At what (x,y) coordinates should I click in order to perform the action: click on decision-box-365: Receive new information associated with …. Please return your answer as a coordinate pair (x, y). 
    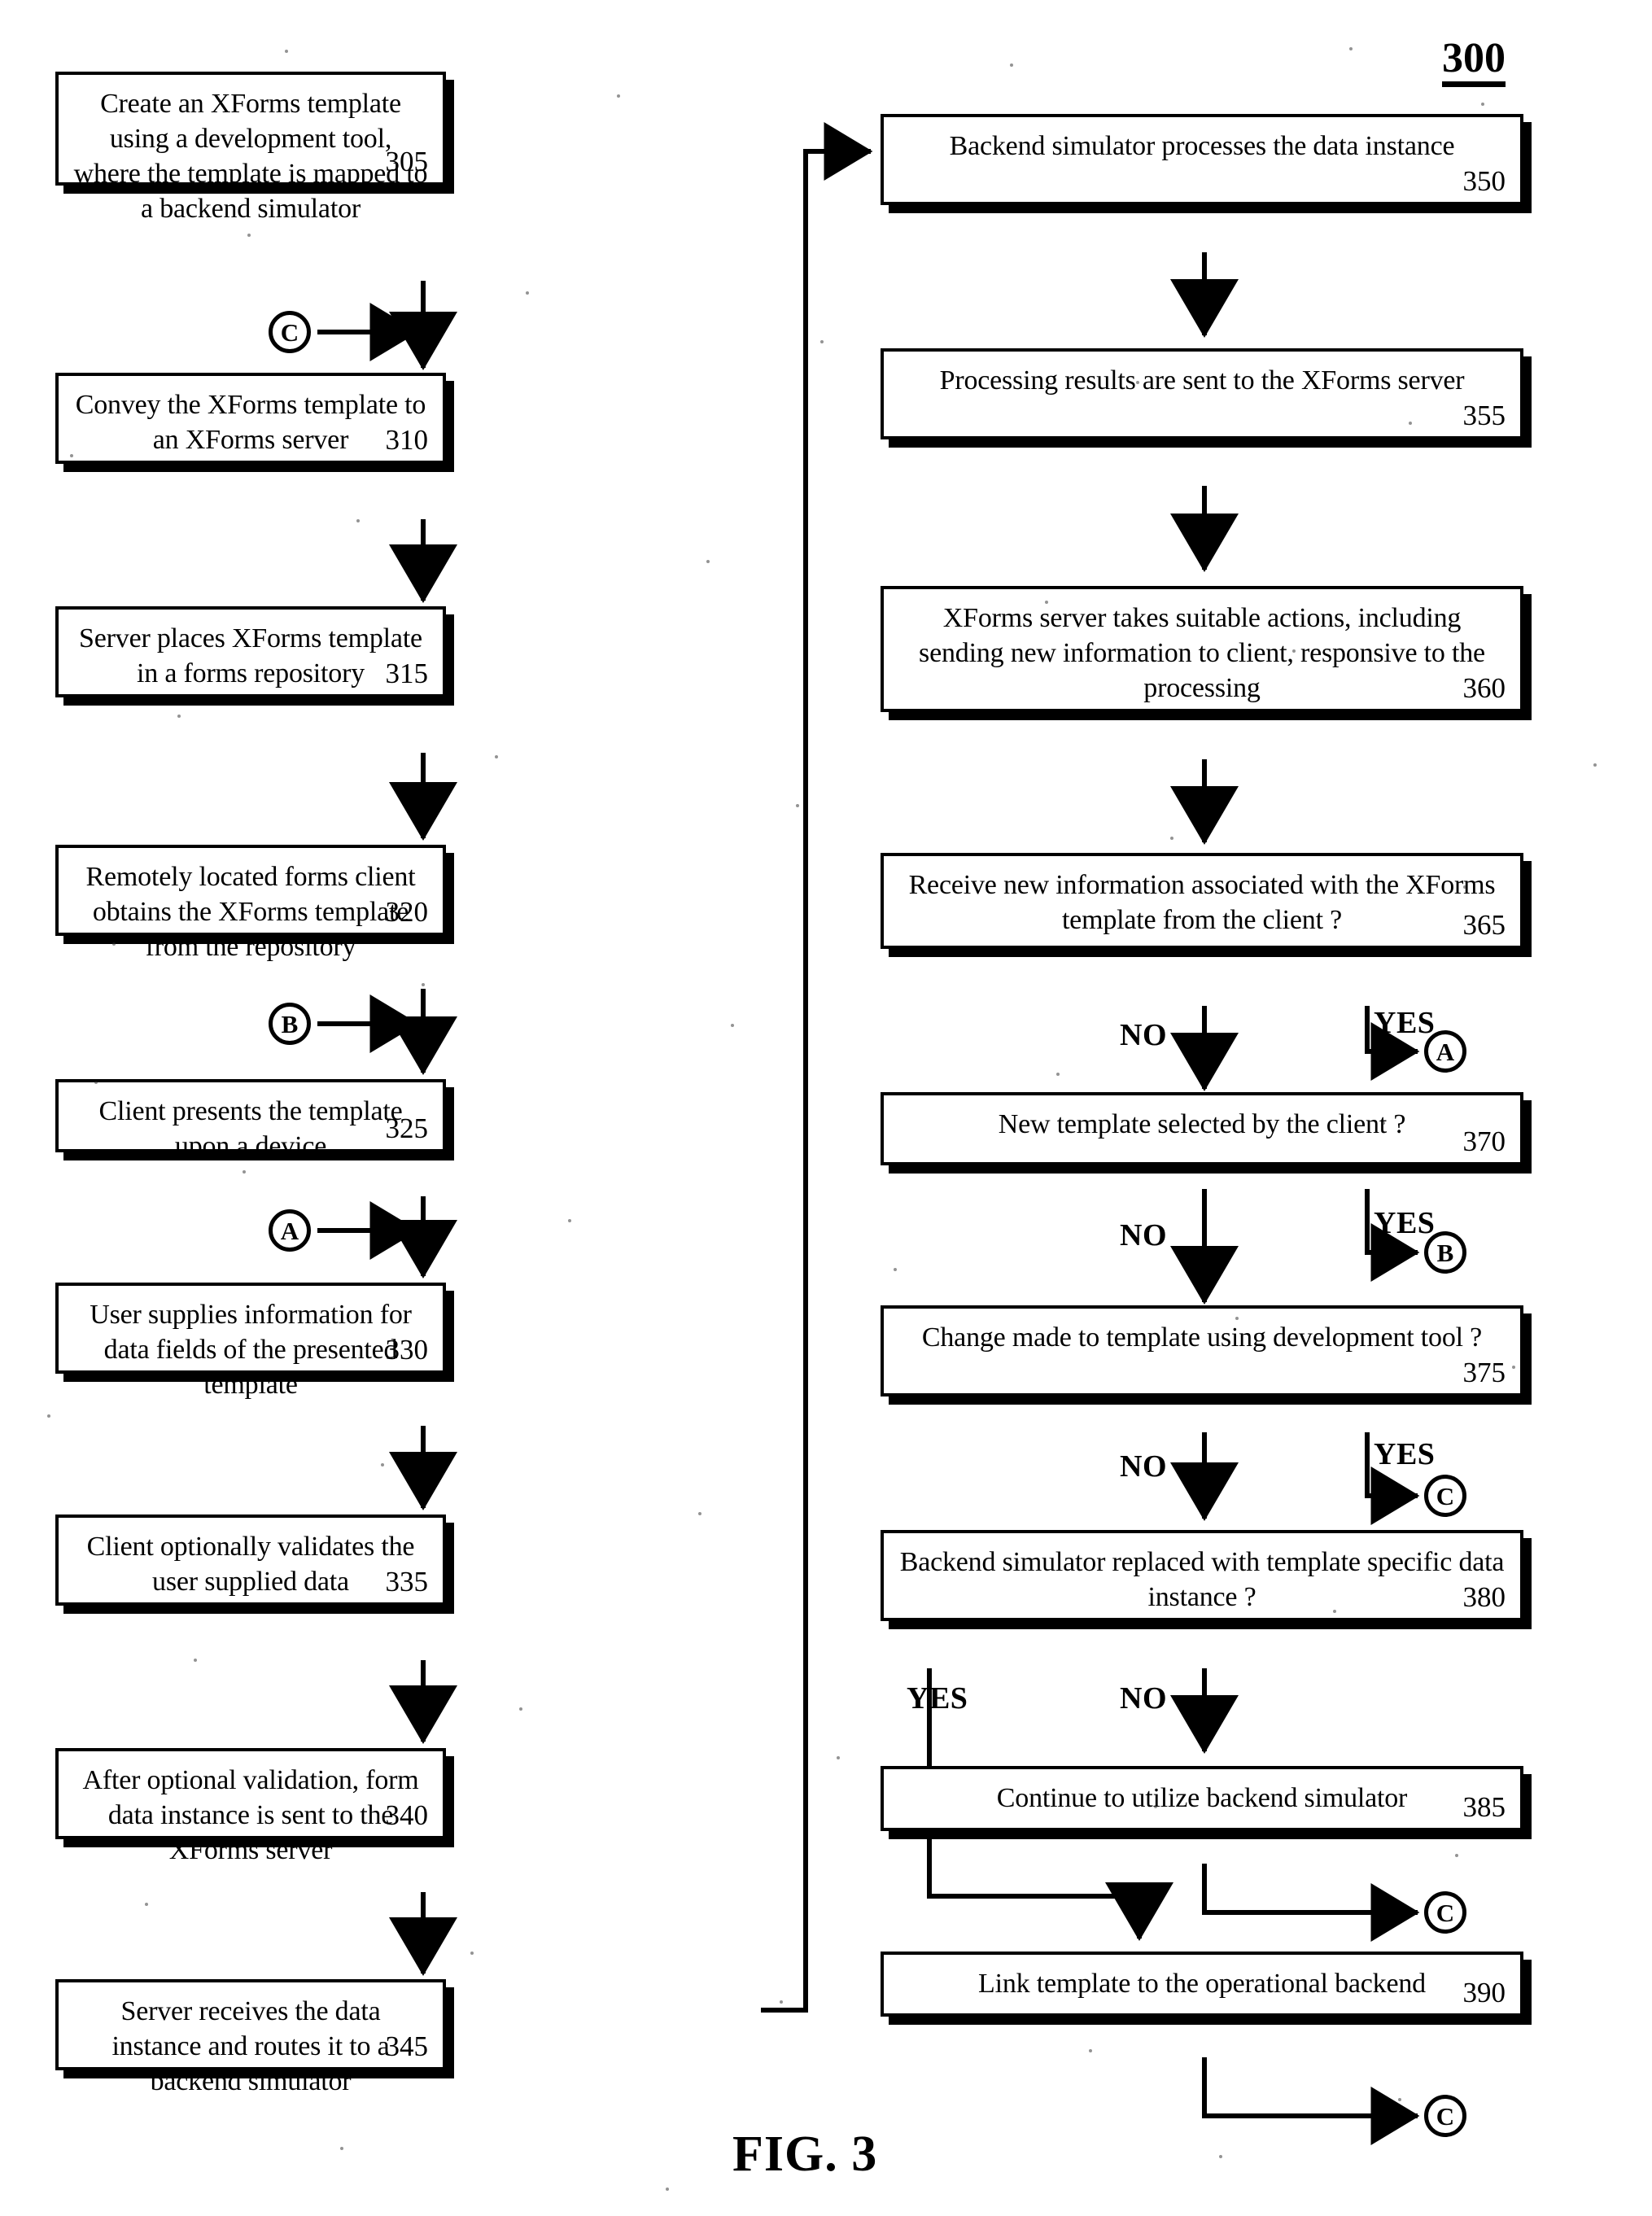
    Looking at the image, I should click on (1202, 901).